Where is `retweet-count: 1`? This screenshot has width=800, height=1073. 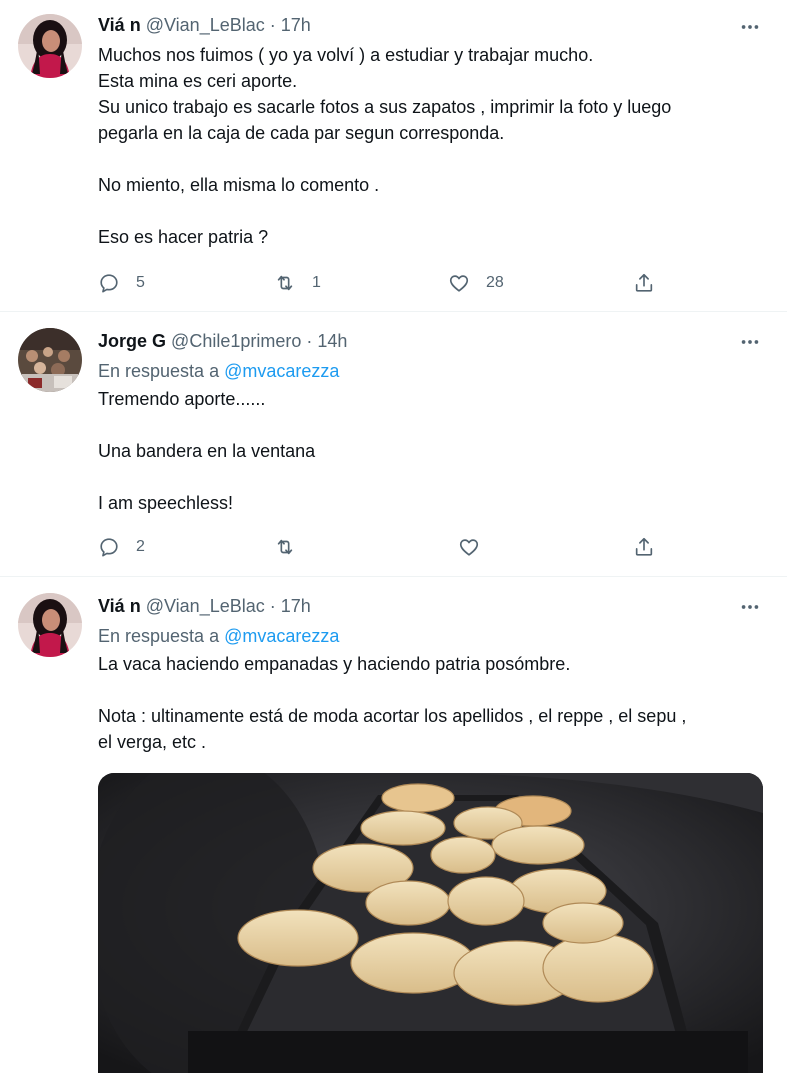
retweet-count: 1 is located at coordinates (316, 282).